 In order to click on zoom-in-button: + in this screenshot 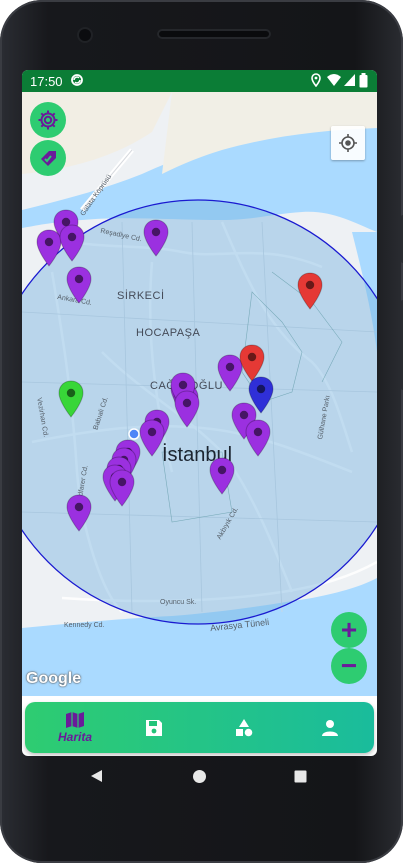, I will do `click(349, 630)`.